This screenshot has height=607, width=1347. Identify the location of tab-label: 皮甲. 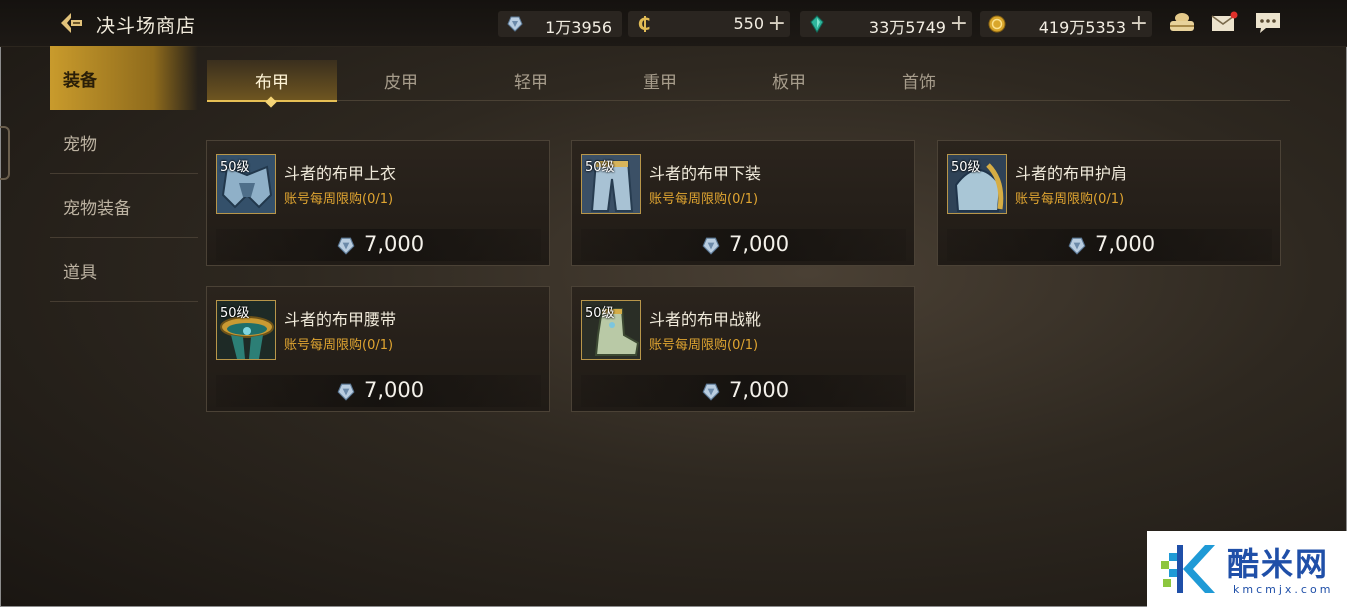
(401, 83).